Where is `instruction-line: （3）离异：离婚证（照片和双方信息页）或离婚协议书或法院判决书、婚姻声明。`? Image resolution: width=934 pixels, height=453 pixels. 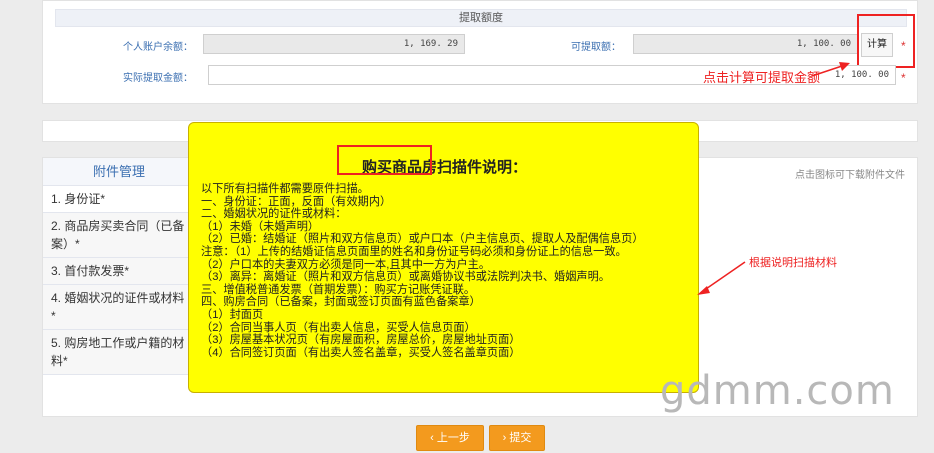
instruction-line: （3）离异：离婚证（照片和双方信息页）或离婚协议书或法院判决书、婚姻声明。 is located at coordinates (405, 277).